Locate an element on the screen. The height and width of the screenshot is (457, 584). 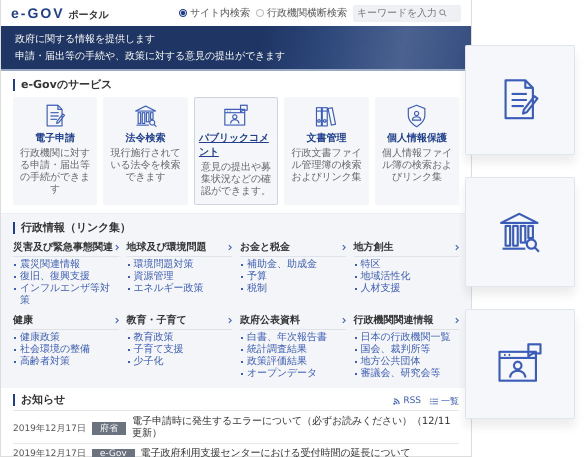
link-item: 日本の行政機関一覧 is located at coordinates (406, 338).